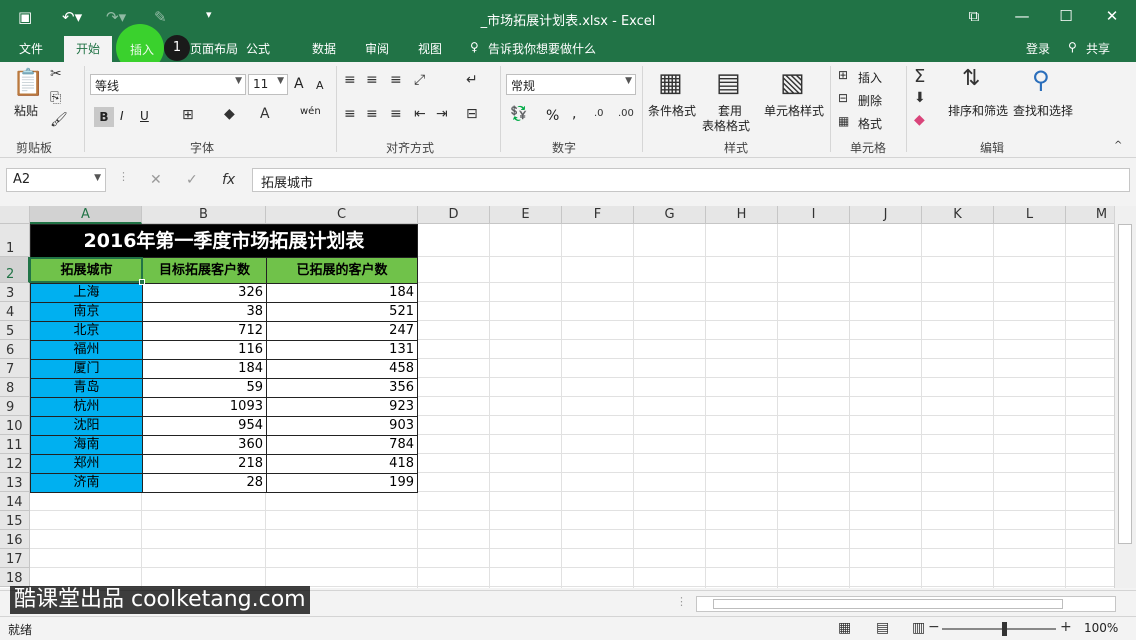 This screenshot has width=1136, height=640. I want to click on sort-filter-icon: ⇅, so click(971, 78).